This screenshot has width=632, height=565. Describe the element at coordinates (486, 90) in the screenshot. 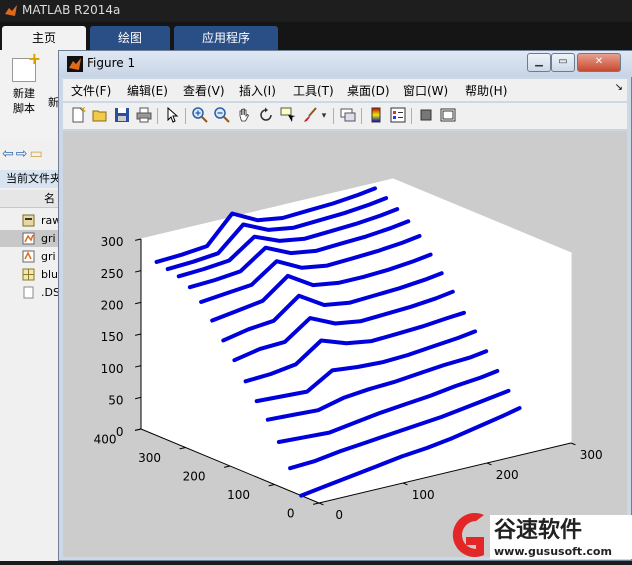

I see `menu-help: 帮助(H)` at that location.